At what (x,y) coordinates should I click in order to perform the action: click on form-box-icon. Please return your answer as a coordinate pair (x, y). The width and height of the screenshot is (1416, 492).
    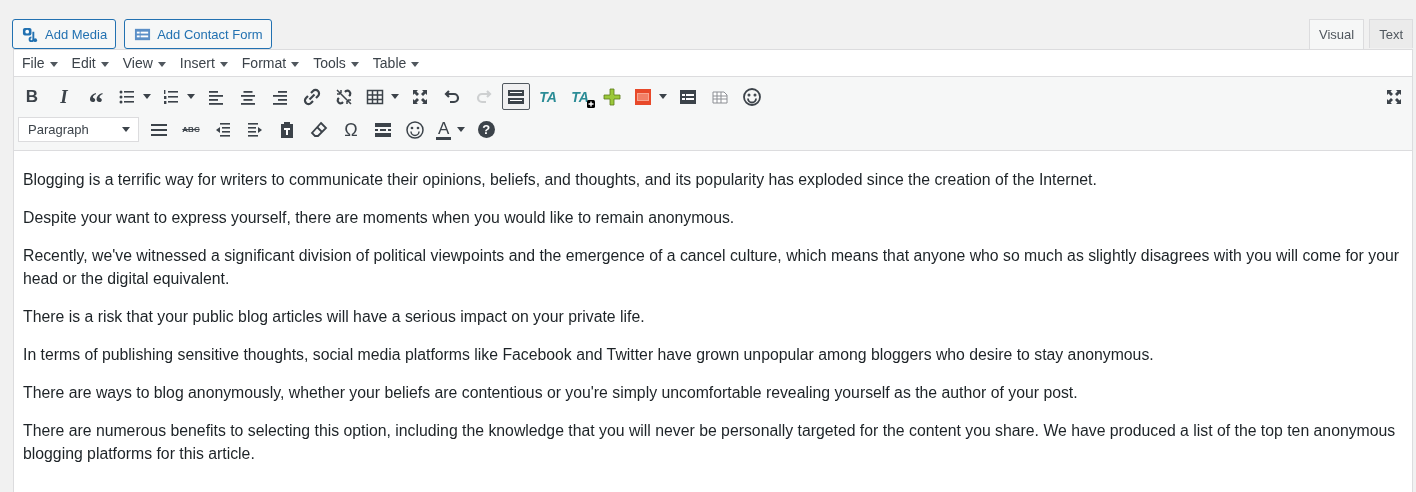
    Looking at the image, I should click on (643, 96).